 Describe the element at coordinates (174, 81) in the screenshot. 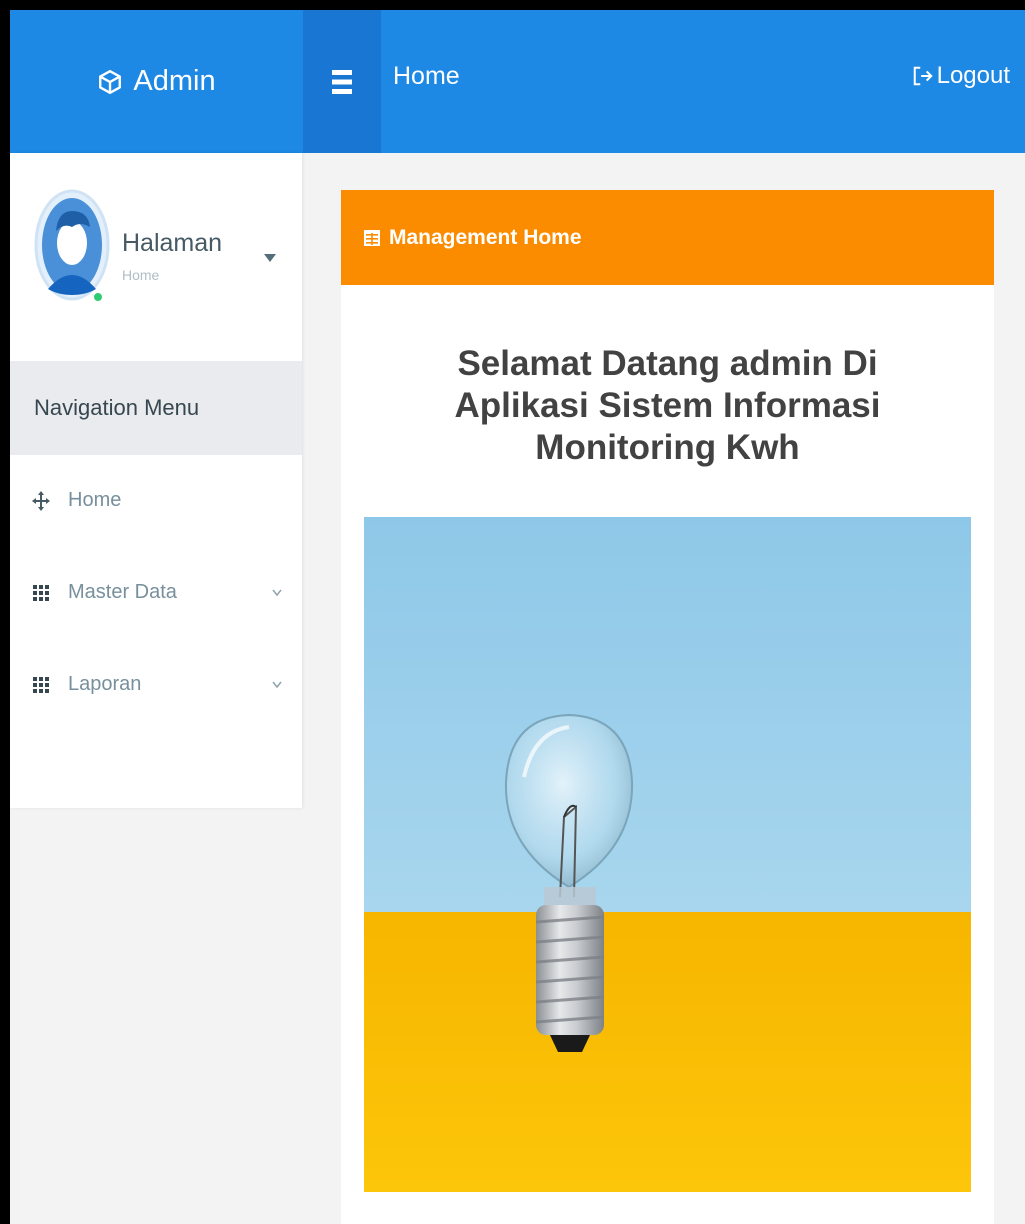

I see `brand-label: Admin` at that location.